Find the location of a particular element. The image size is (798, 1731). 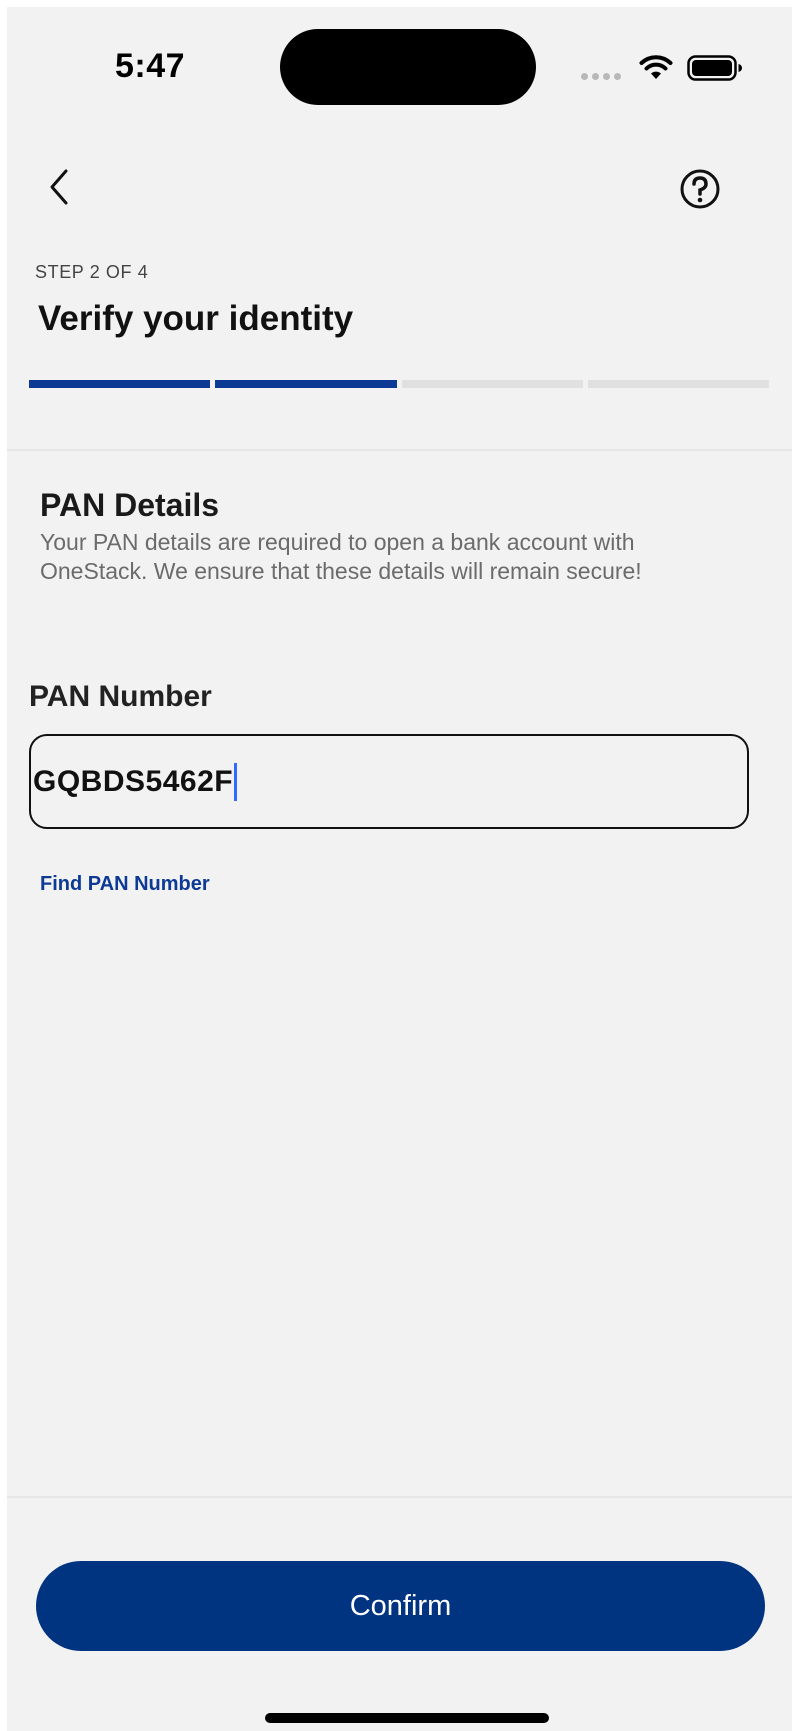

page-title: Verify your identity is located at coordinates (196, 318).